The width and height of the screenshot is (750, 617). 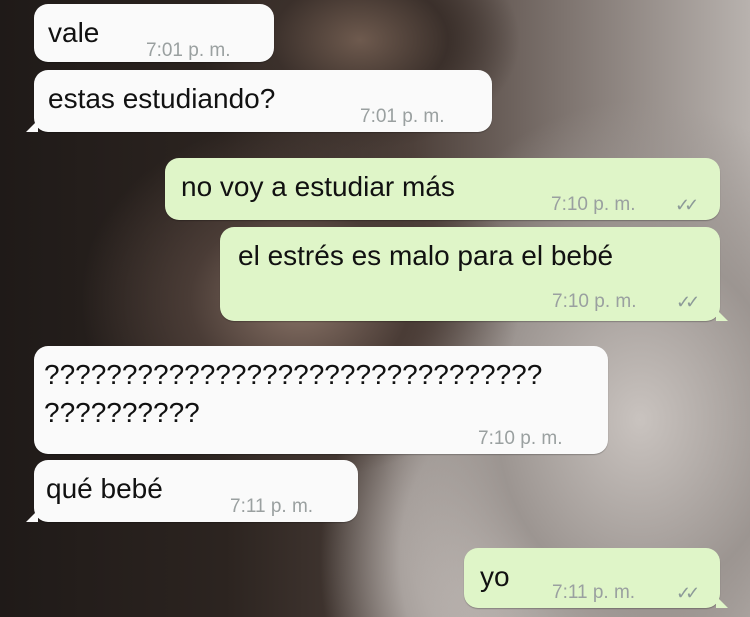 What do you see at coordinates (293, 374) in the screenshot?
I see `message-text-line: ????????????????????????????????` at bounding box center [293, 374].